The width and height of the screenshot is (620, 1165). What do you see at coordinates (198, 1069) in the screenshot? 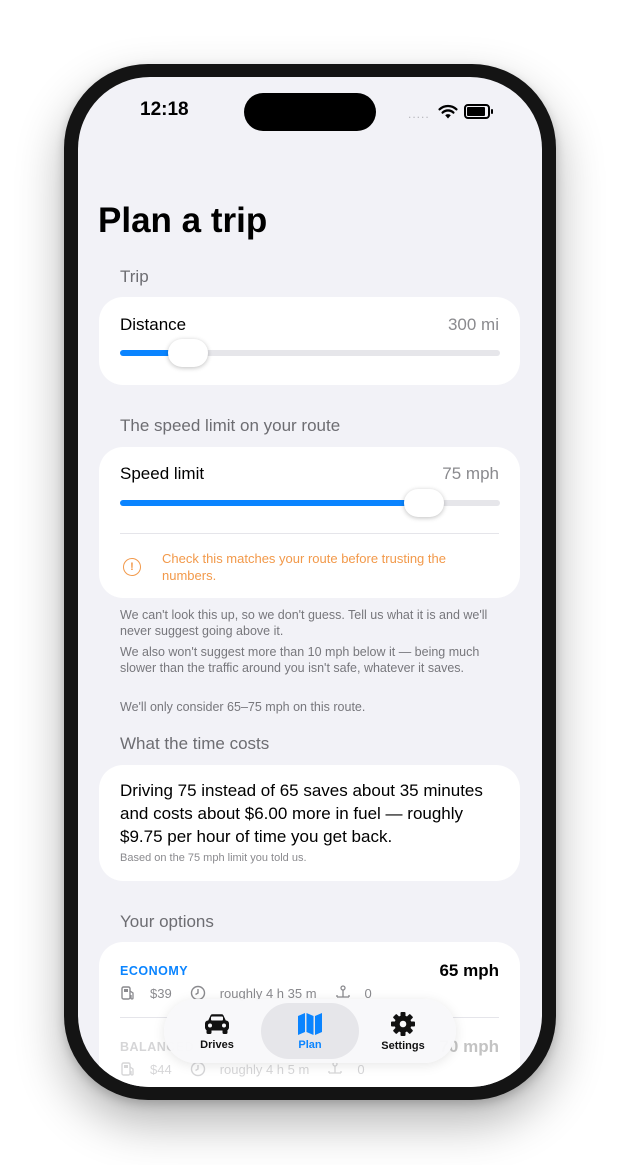
I see `clock-icon` at bounding box center [198, 1069].